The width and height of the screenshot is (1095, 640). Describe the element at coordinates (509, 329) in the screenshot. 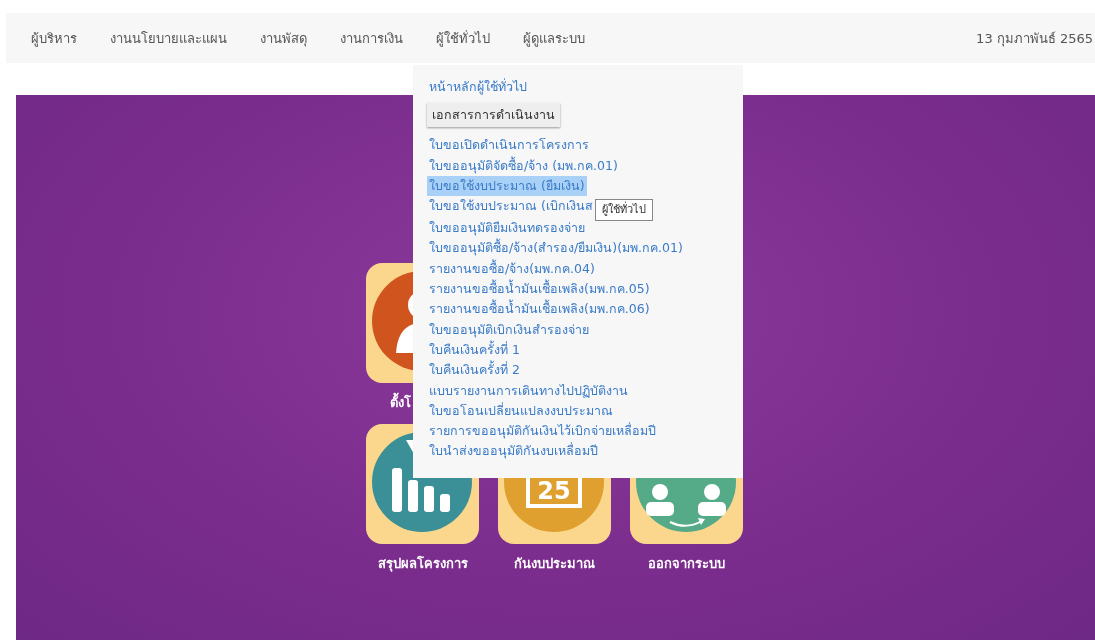

I see `menu-link: ใบขออนุมัติเบิกเงินสำรองจ่าย` at that location.